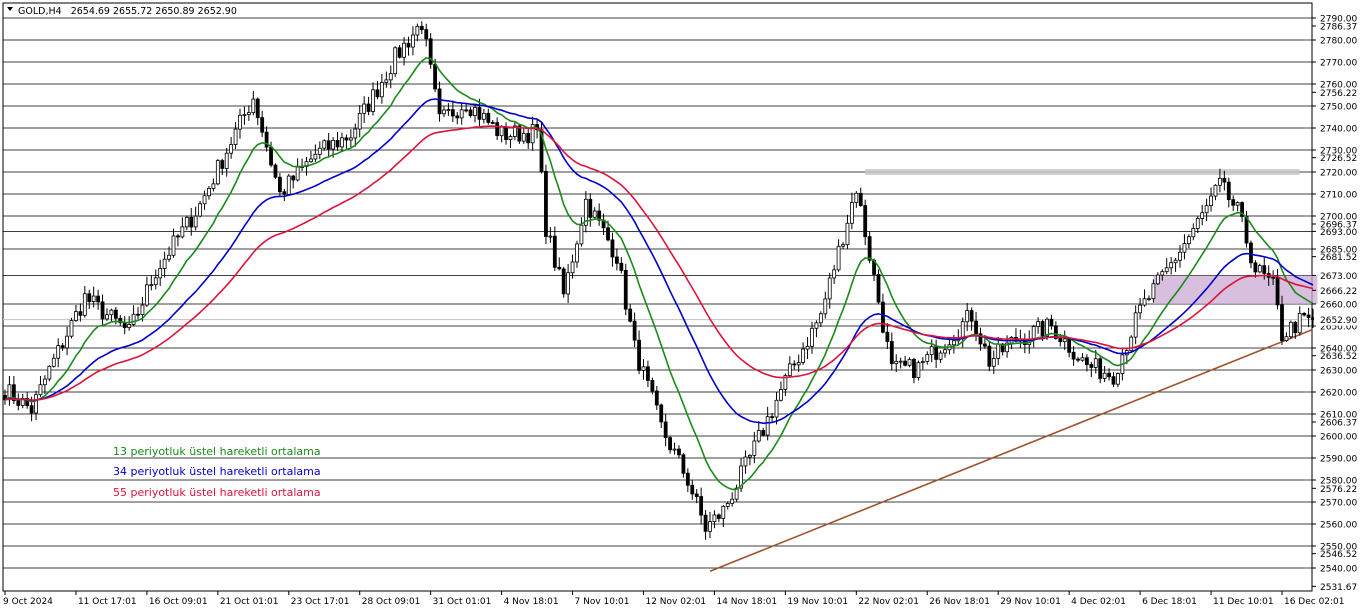 The width and height of the screenshot is (1362, 615). What do you see at coordinates (1338, 357) in the screenshot?
I see `y-tick-label: 2636.52` at bounding box center [1338, 357].